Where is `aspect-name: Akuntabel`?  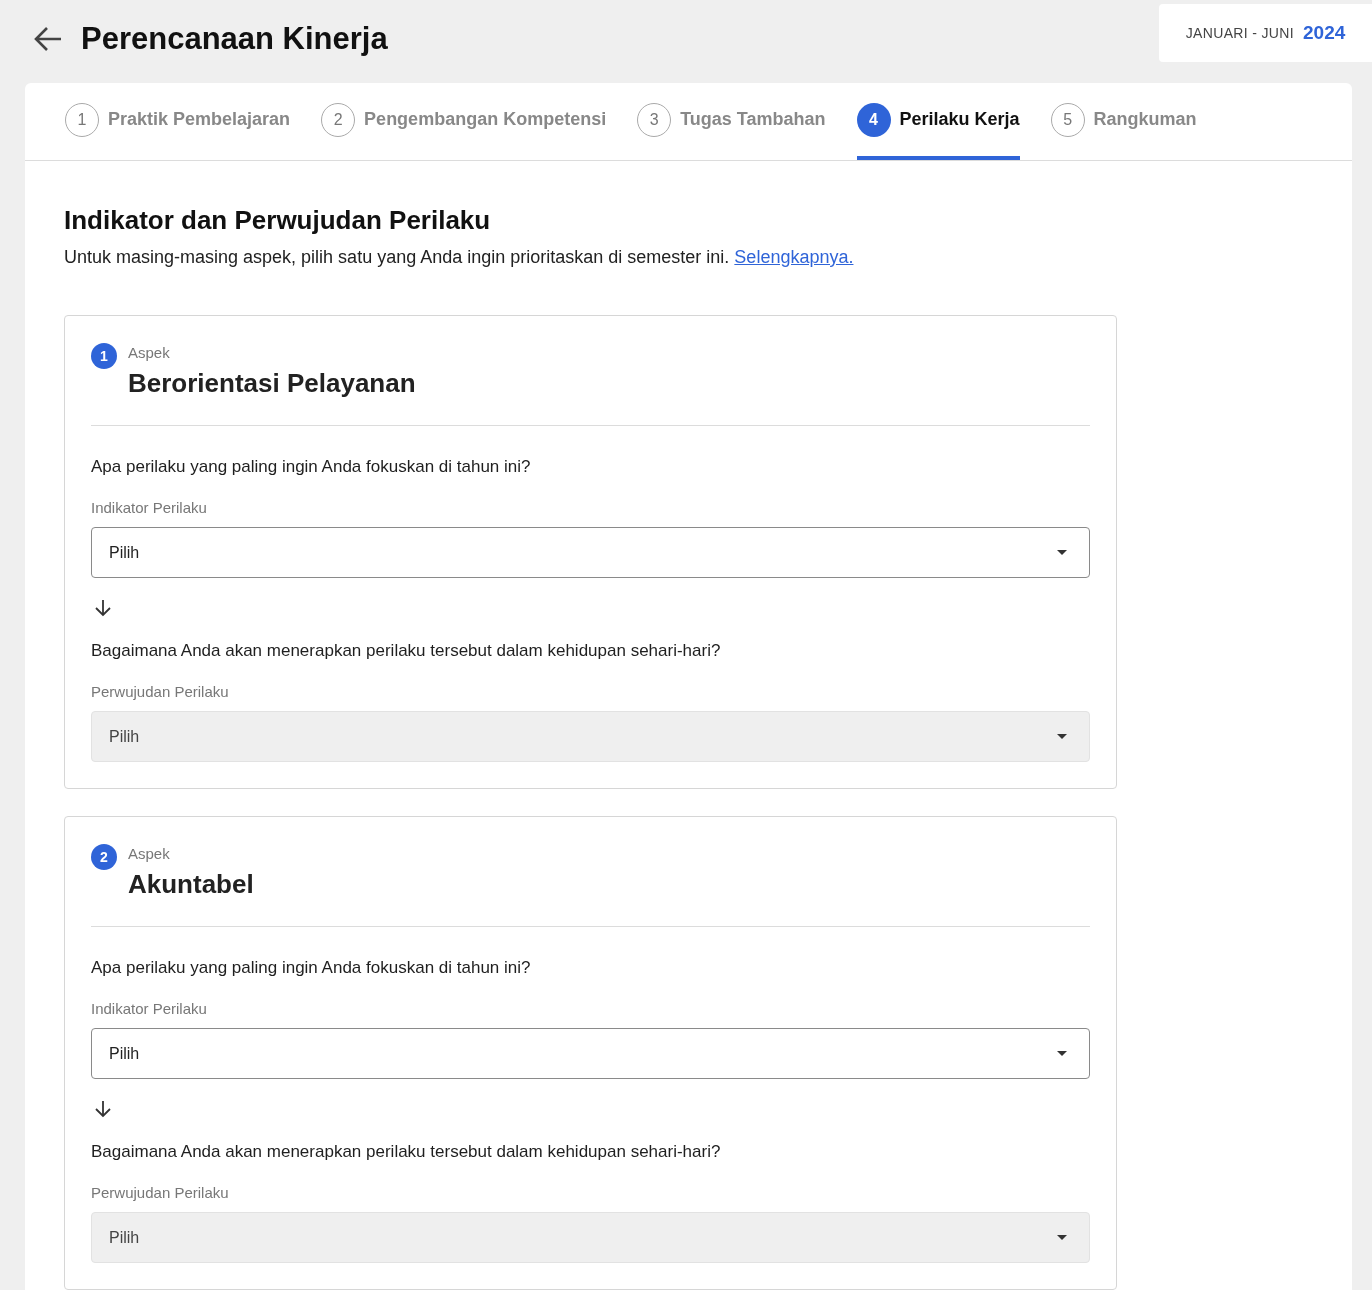 aspect-name: Akuntabel is located at coordinates (191, 883).